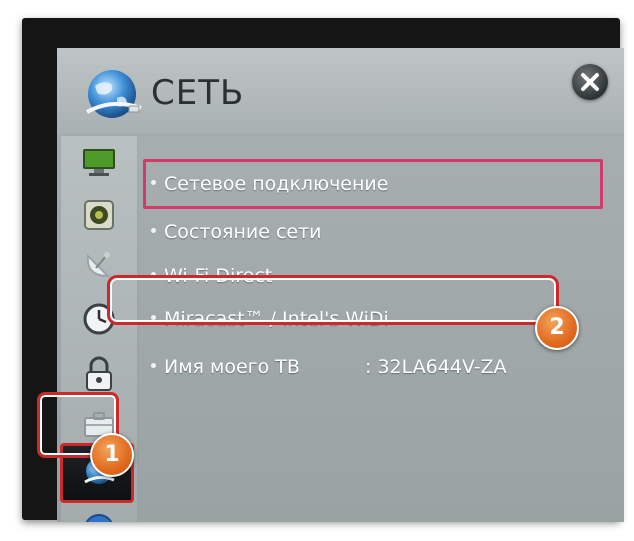 Image resolution: width=634 pixels, height=541 pixels. I want to click on close-icon, so click(590, 82).